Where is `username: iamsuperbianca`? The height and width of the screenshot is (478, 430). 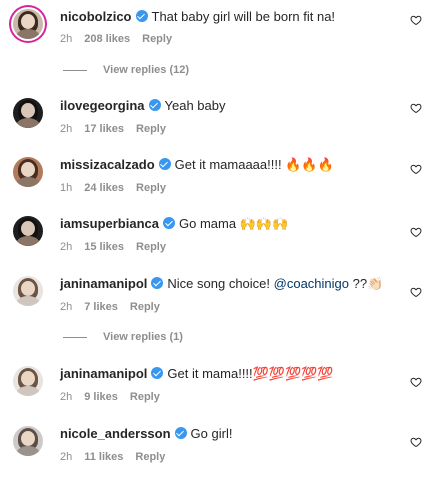
username: iamsuperbianca is located at coordinates (109, 223).